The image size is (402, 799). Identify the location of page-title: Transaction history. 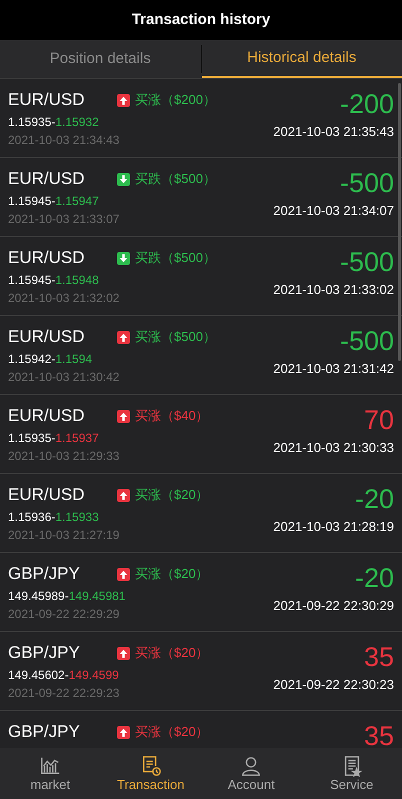
(201, 20).